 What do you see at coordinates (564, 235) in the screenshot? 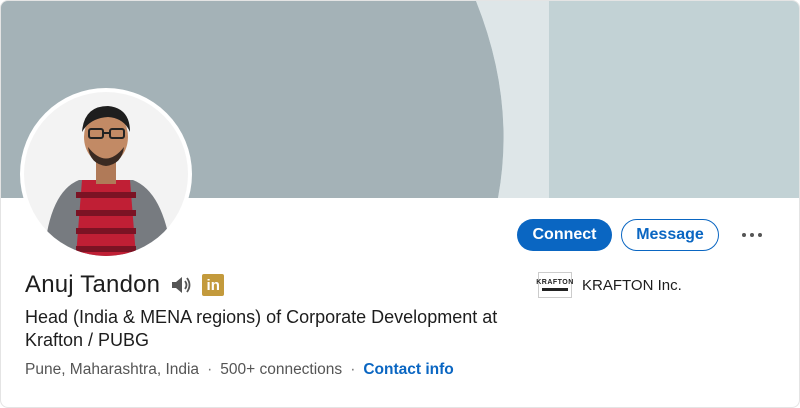
I see `connect-button: Connect` at bounding box center [564, 235].